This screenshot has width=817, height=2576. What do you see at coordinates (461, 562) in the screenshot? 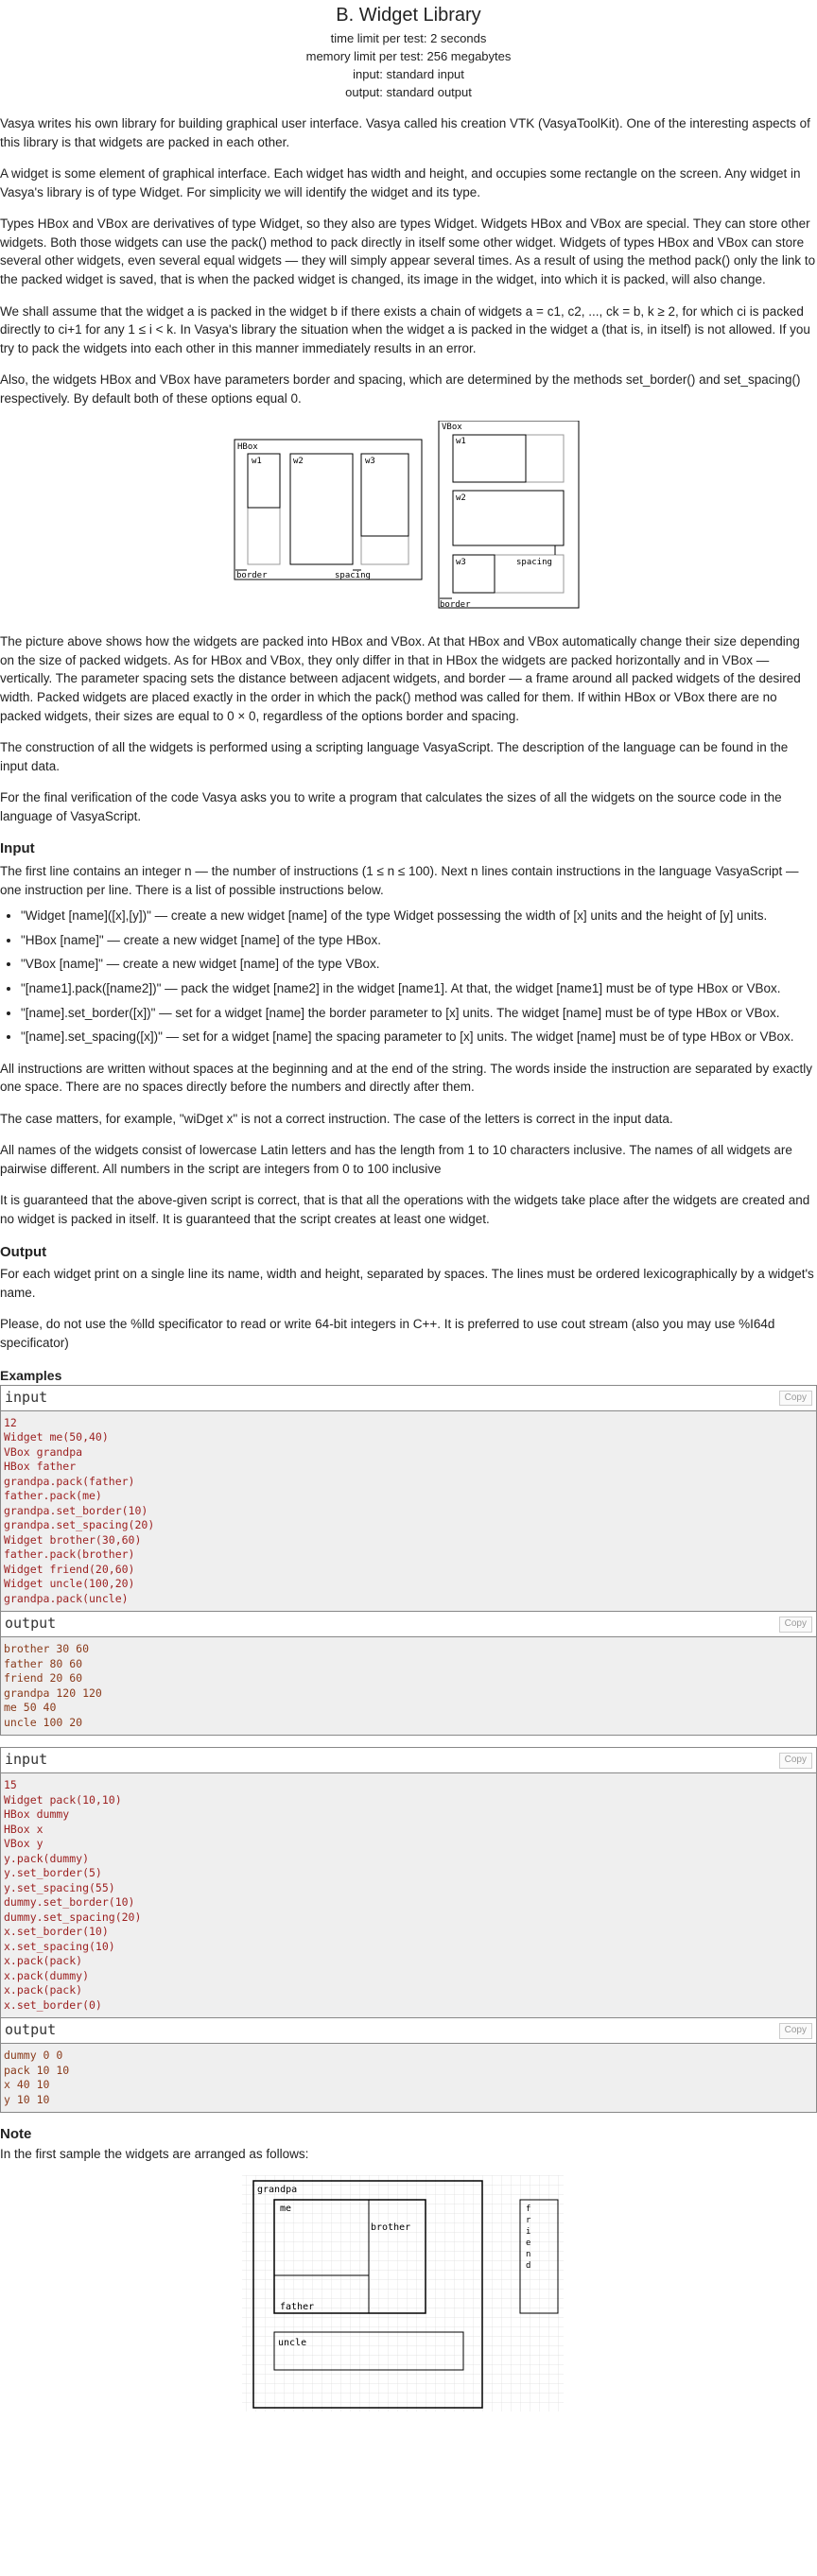
I see `vbox-w3-label: w3` at bounding box center [461, 562].